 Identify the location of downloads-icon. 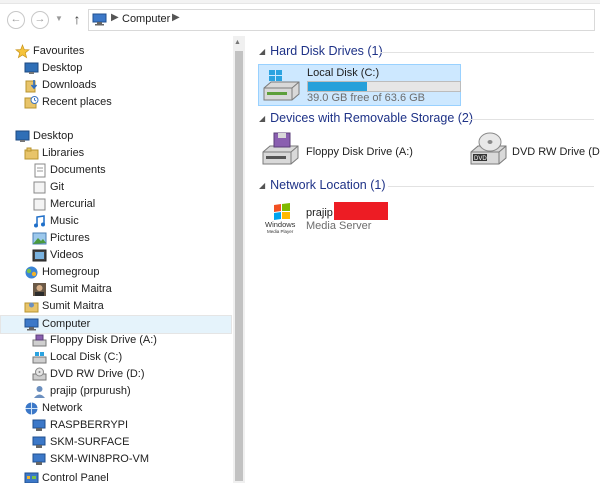
(31, 86).